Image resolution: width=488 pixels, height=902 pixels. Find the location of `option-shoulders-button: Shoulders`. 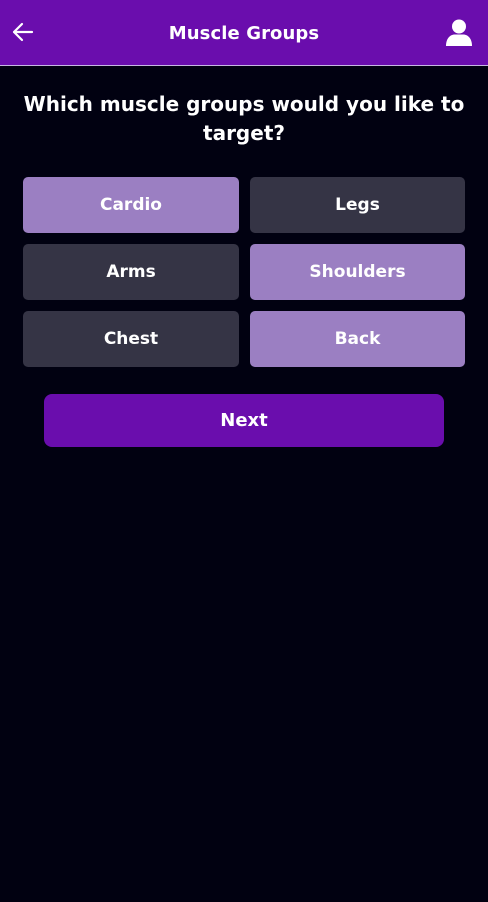

option-shoulders-button: Shoulders is located at coordinates (357, 272).